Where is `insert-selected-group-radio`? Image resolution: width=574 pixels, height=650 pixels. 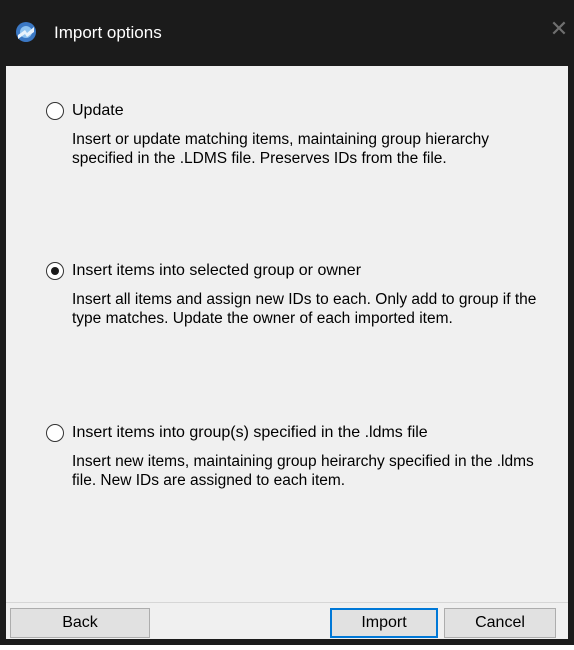 insert-selected-group-radio is located at coordinates (55, 271).